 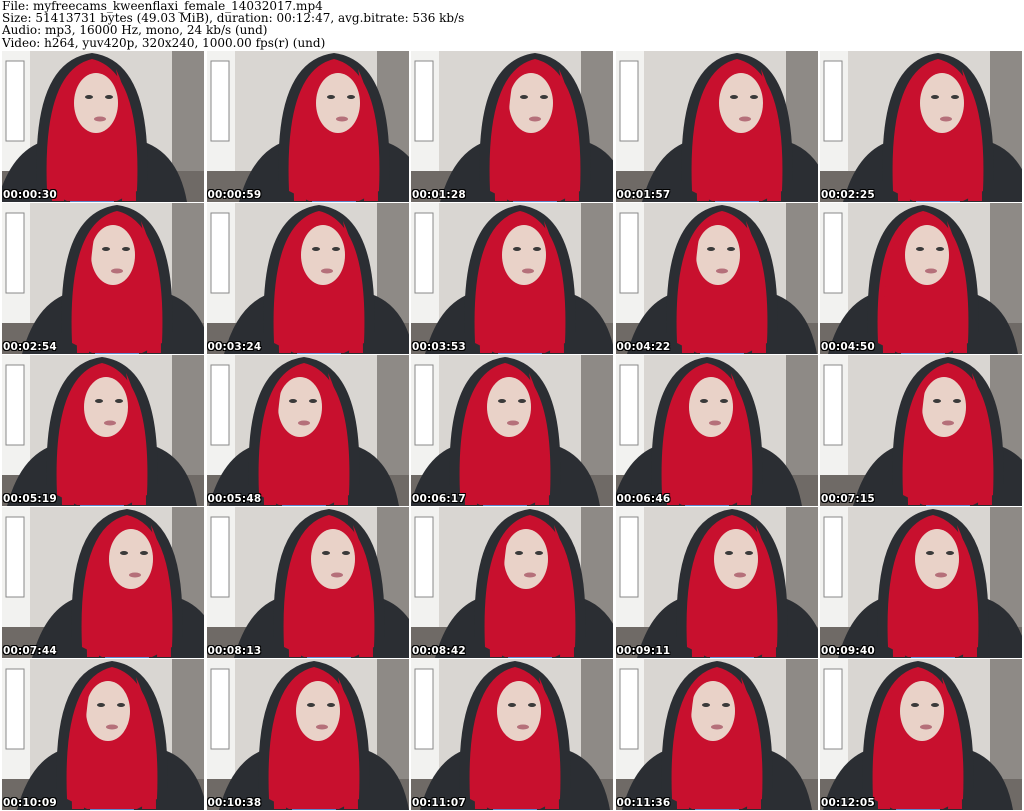 I want to click on thumbnail-timestamp: 00:01:28, so click(x=439, y=195).